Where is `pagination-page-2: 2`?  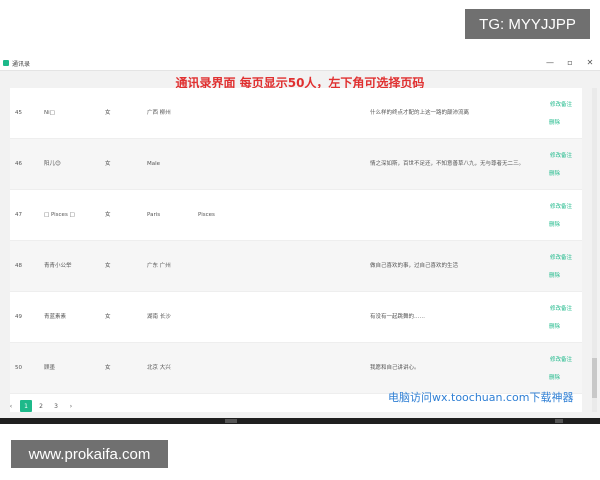 pagination-page-2: 2 is located at coordinates (41, 406).